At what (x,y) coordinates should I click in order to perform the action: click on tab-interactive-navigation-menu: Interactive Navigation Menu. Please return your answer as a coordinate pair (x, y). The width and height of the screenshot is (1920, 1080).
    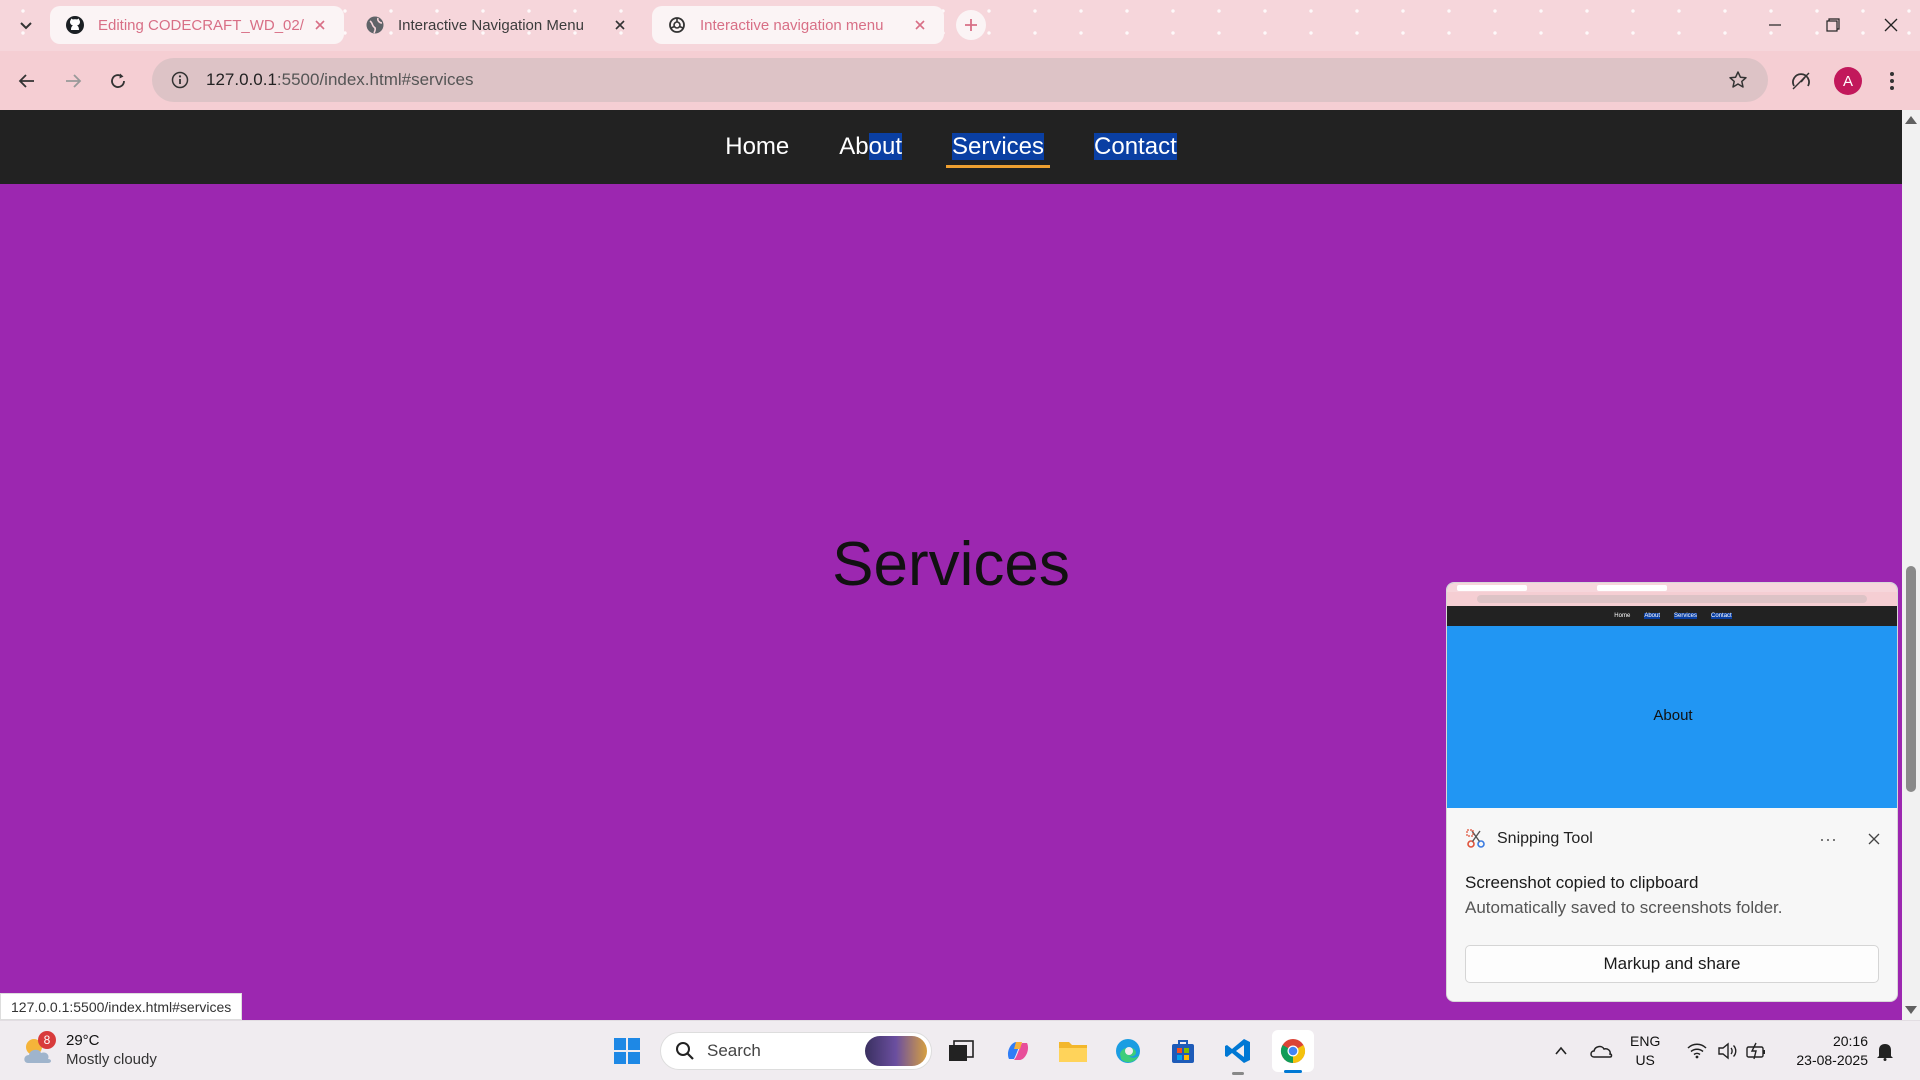
    Looking at the image, I should click on (497, 25).